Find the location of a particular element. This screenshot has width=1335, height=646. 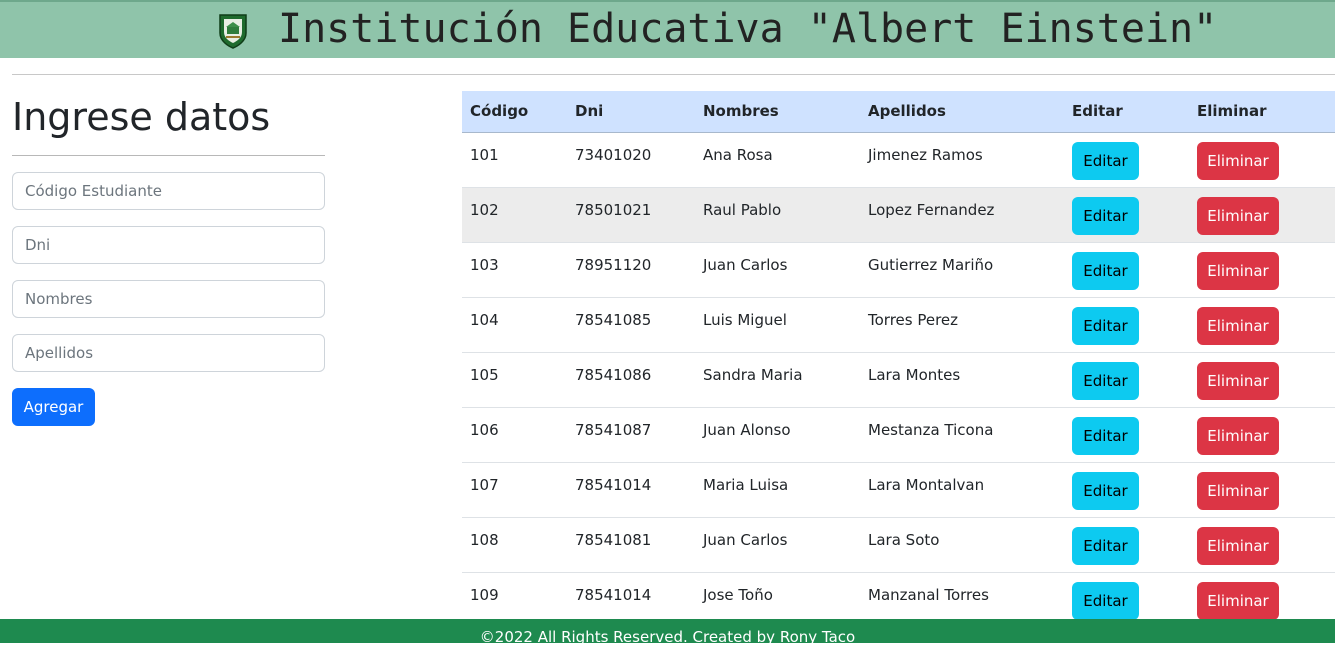

cell-codigo: 103 is located at coordinates (514, 270).